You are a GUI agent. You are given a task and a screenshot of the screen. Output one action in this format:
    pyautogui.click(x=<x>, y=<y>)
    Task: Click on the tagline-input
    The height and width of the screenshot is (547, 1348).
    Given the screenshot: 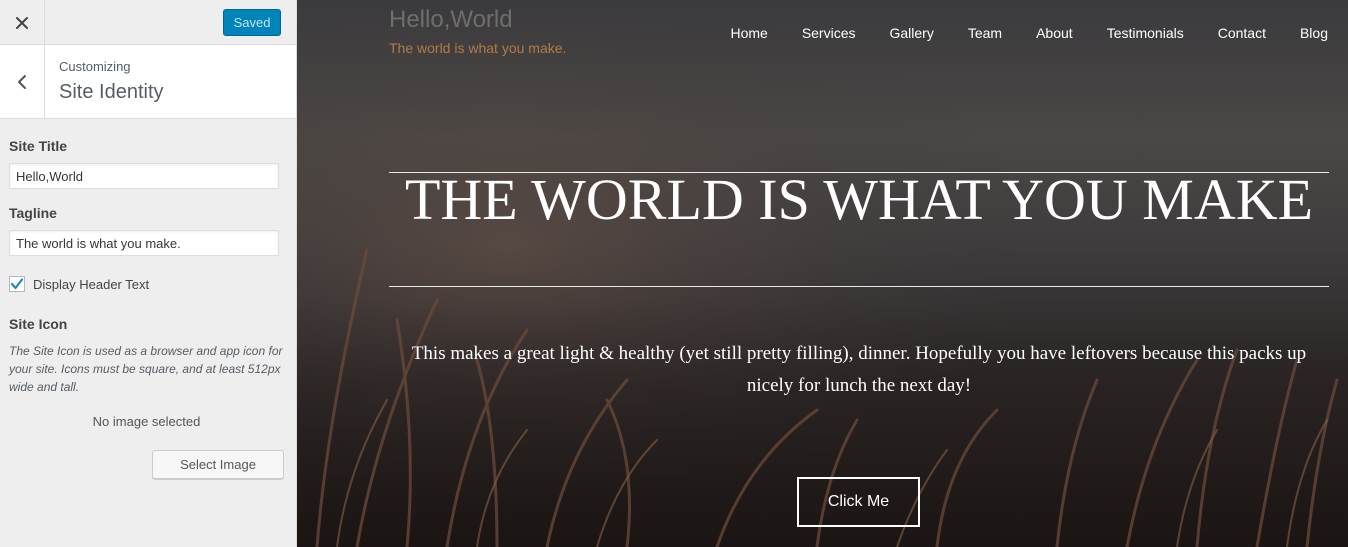 What is the action you would take?
    pyautogui.click(x=144, y=243)
    